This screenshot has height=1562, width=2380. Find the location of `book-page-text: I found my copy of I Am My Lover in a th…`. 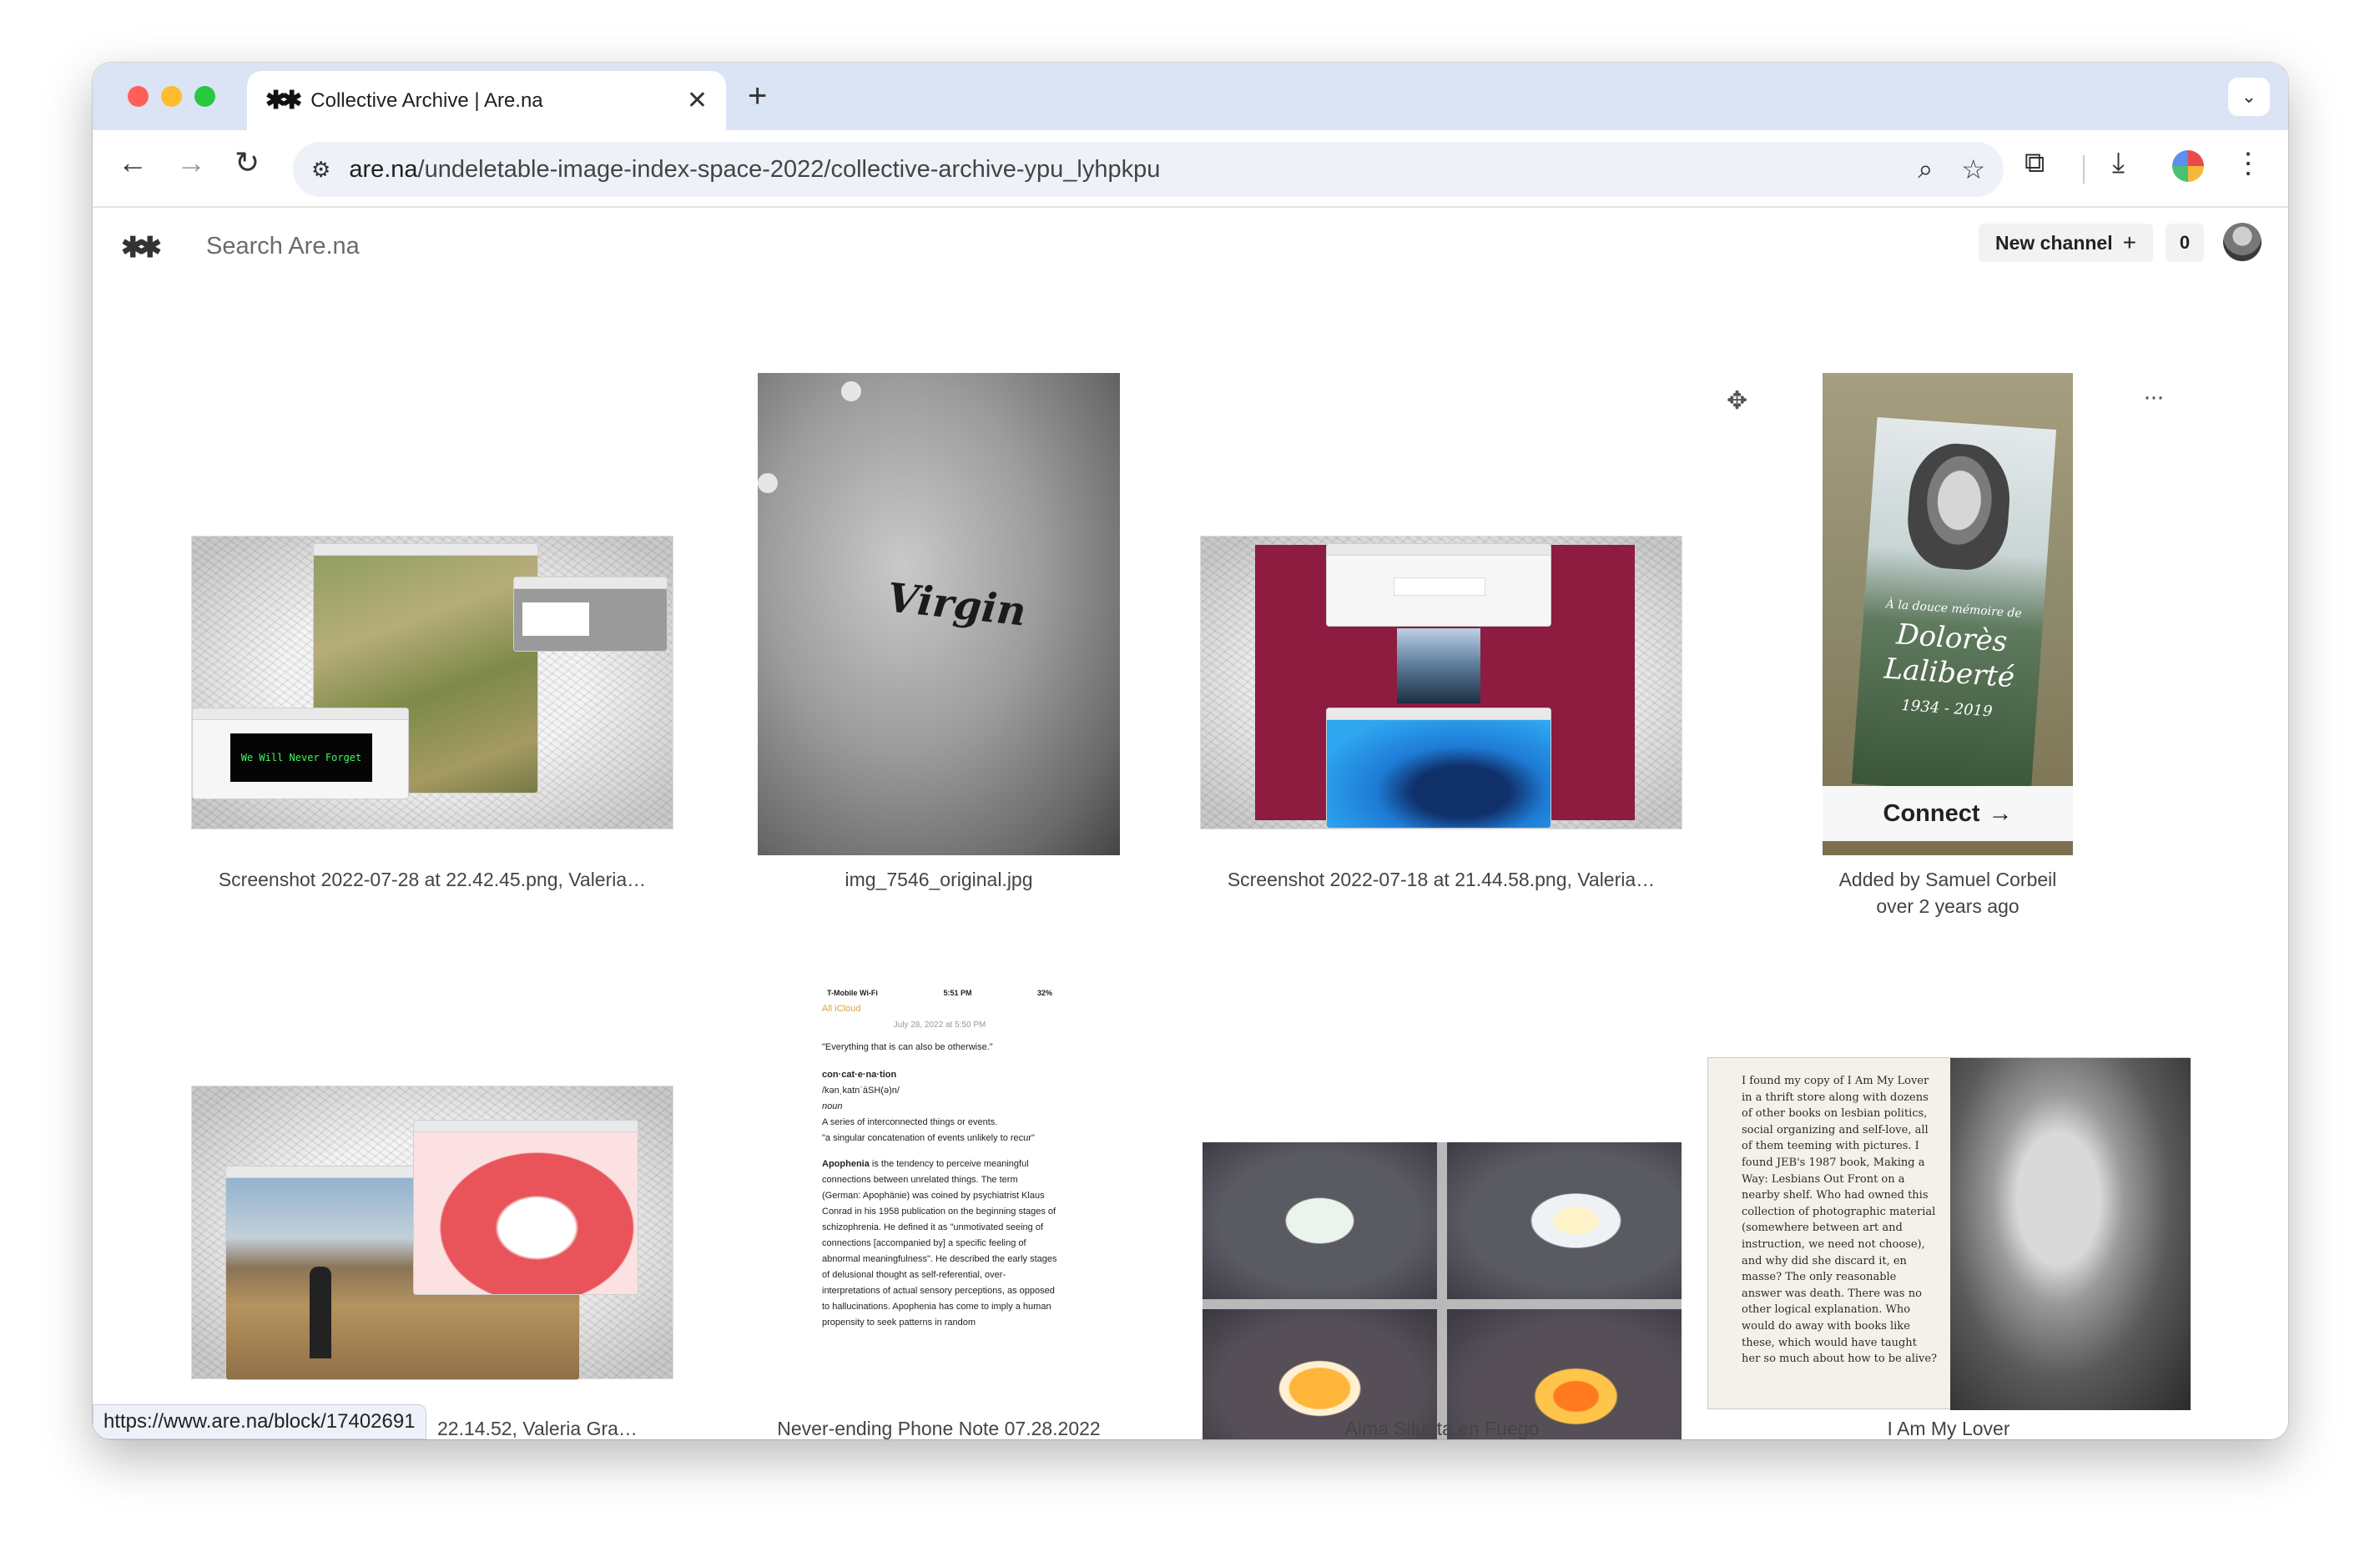

book-page-text: I found my copy of I Am My Lover in a th… is located at coordinates (1840, 1221).